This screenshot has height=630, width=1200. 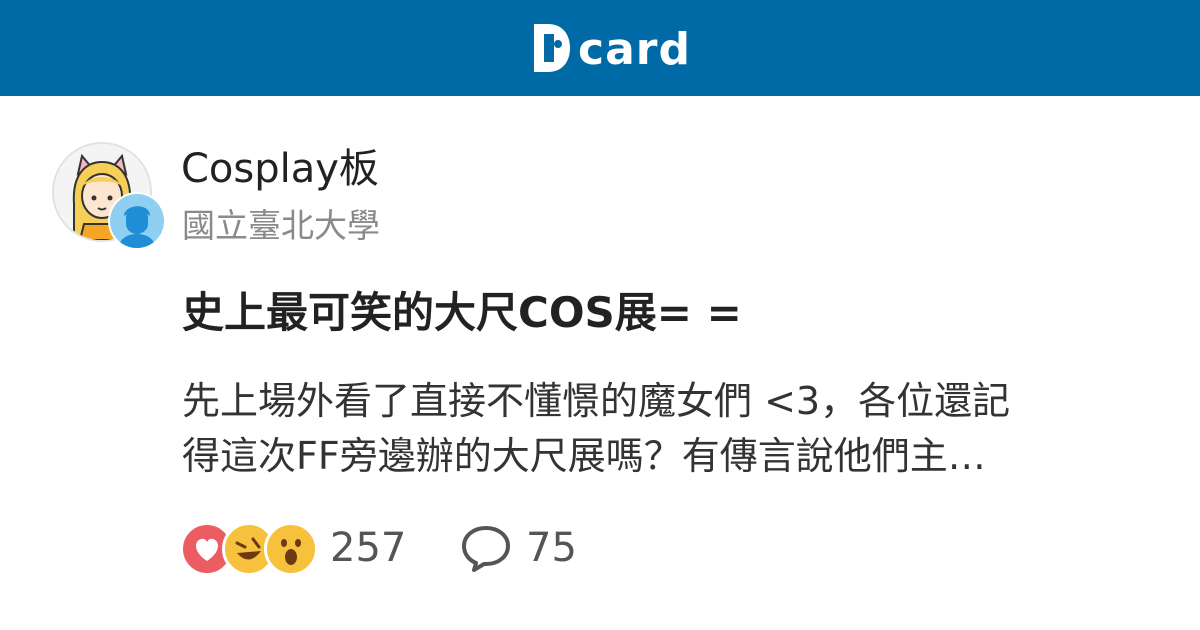 I want to click on anonymous-male-avatar-icon, so click(x=137, y=221).